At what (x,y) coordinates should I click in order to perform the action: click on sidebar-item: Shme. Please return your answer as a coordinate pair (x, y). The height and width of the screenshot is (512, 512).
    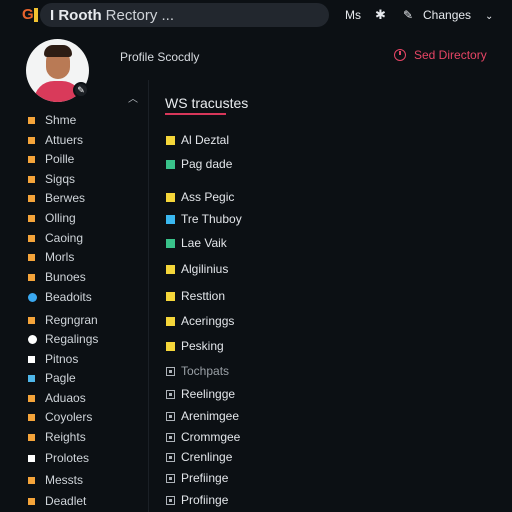
    Looking at the image, I should click on (52, 120).